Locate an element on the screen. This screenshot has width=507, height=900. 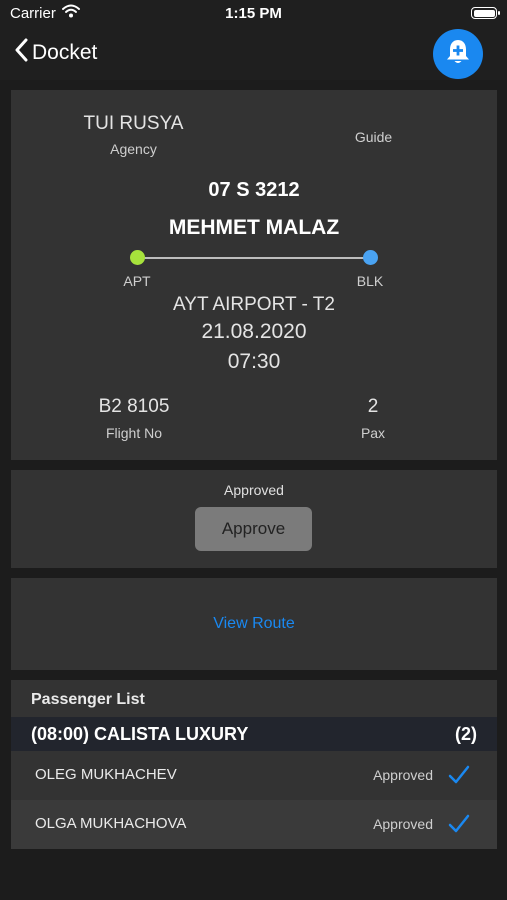
passenger-name: OLGA MUKHACHOVA is located at coordinates (111, 823).